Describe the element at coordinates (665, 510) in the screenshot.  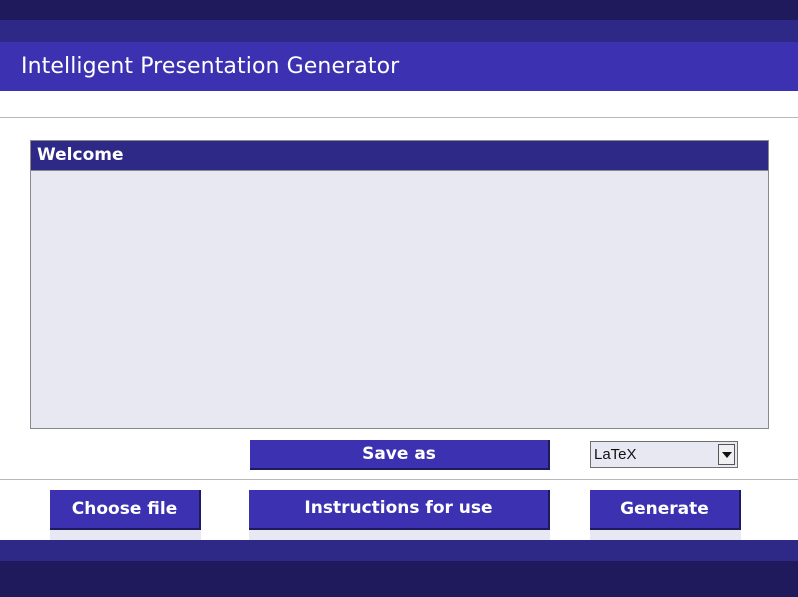
I see `generate-button: Generate` at that location.